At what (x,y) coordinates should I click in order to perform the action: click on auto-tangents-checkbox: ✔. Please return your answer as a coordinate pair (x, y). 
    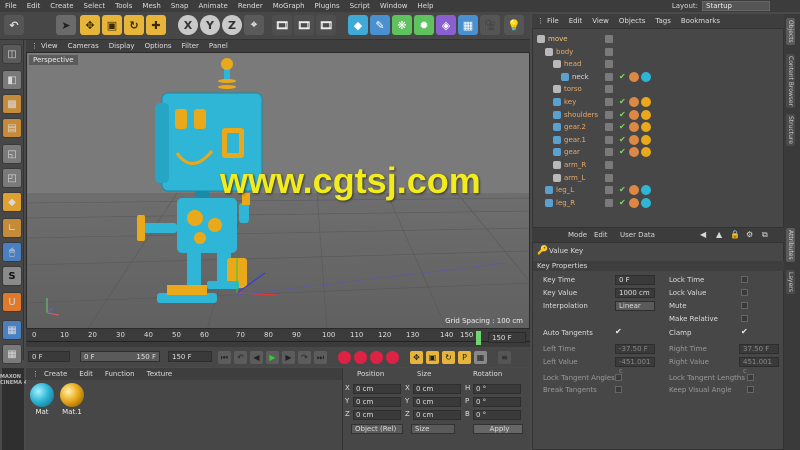
    Looking at the image, I should click on (618, 331).